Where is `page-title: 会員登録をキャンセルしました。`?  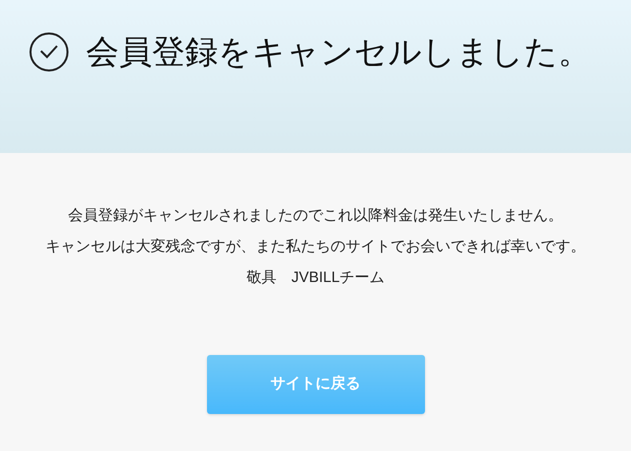 page-title: 会員登録をキャンセルしました。 is located at coordinates (338, 52).